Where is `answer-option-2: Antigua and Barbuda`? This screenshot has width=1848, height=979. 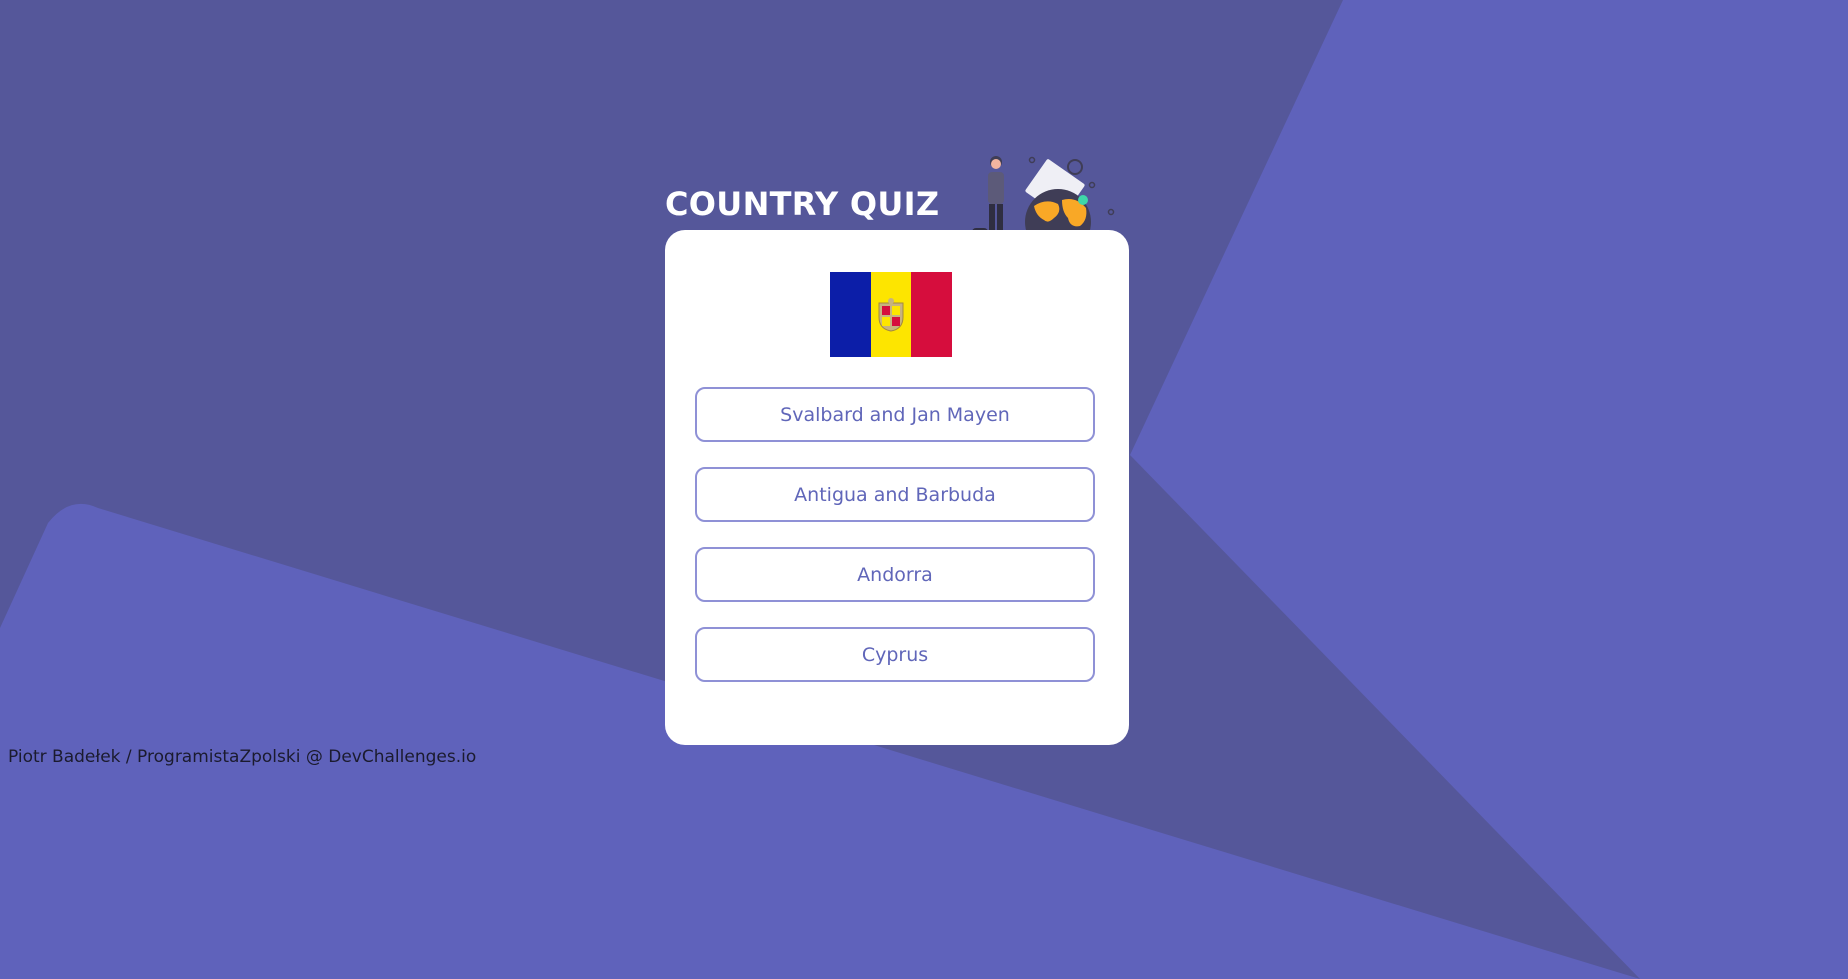
answer-option-2: Antigua and Barbuda is located at coordinates (895, 494).